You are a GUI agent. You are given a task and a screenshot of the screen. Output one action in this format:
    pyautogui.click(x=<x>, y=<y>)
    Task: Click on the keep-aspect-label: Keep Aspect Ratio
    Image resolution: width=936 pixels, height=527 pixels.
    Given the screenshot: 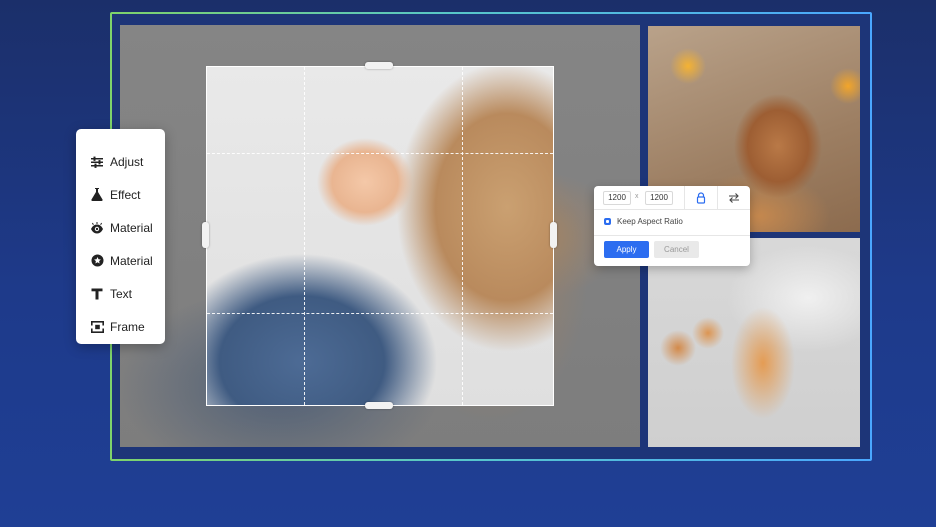 What is the action you would take?
    pyautogui.click(x=650, y=221)
    